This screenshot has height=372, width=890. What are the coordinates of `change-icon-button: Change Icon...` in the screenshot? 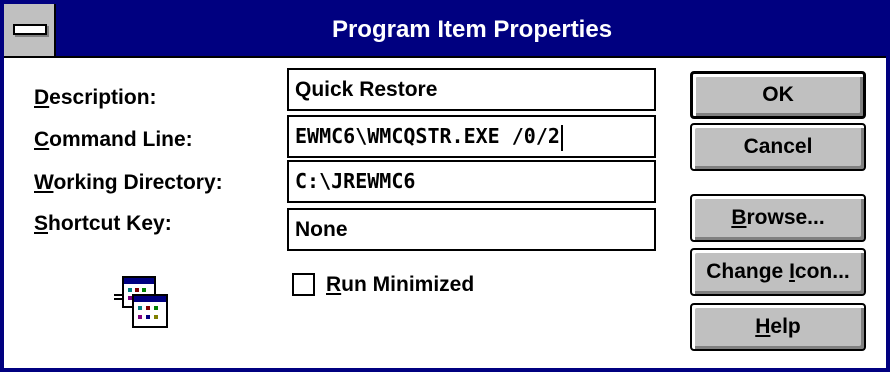 It's located at (778, 272).